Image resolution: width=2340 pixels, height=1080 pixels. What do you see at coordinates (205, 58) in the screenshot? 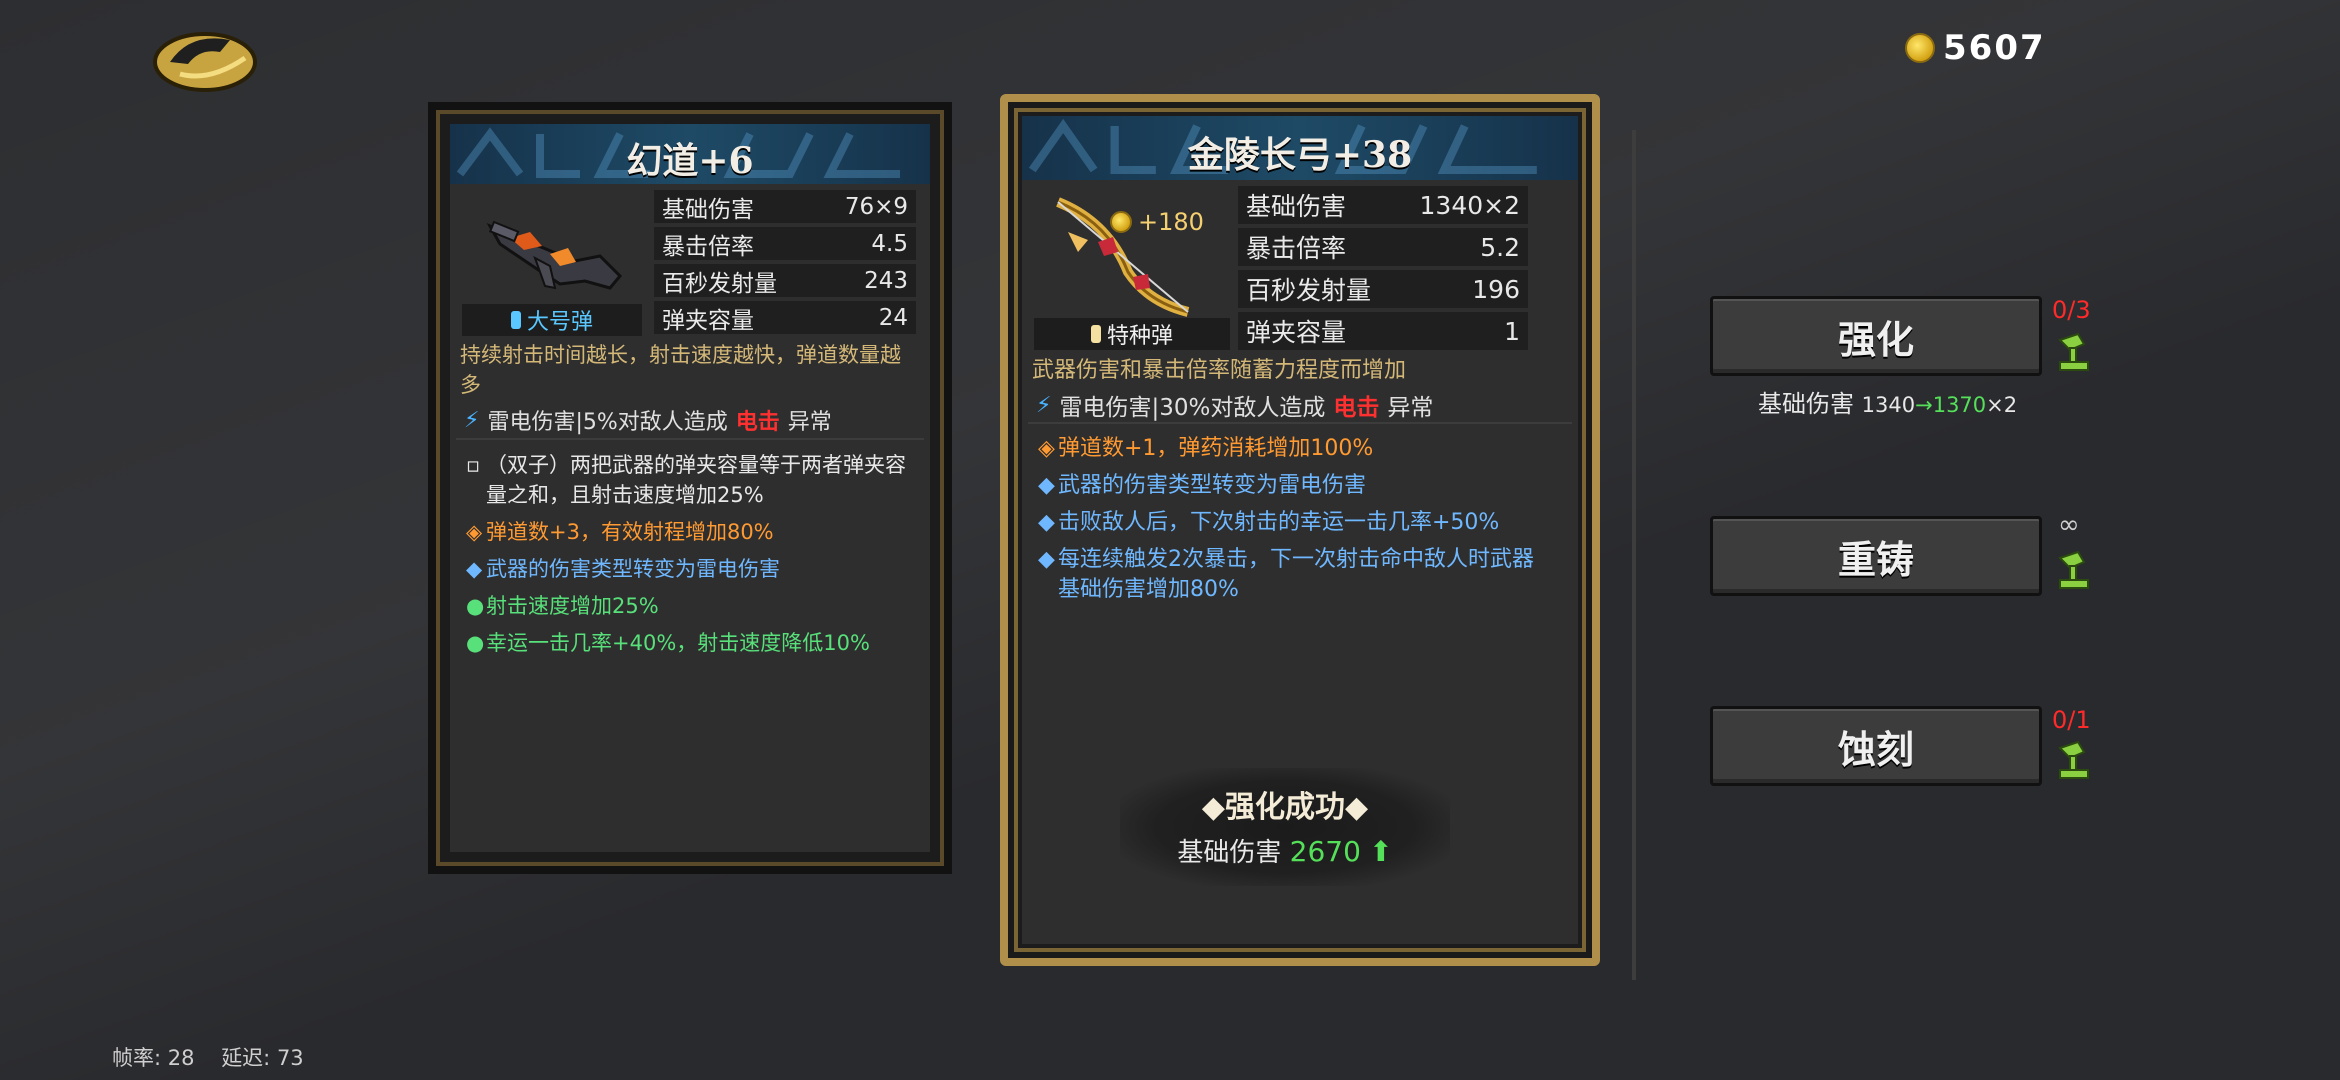
I see `back-arrow-icon` at bounding box center [205, 58].